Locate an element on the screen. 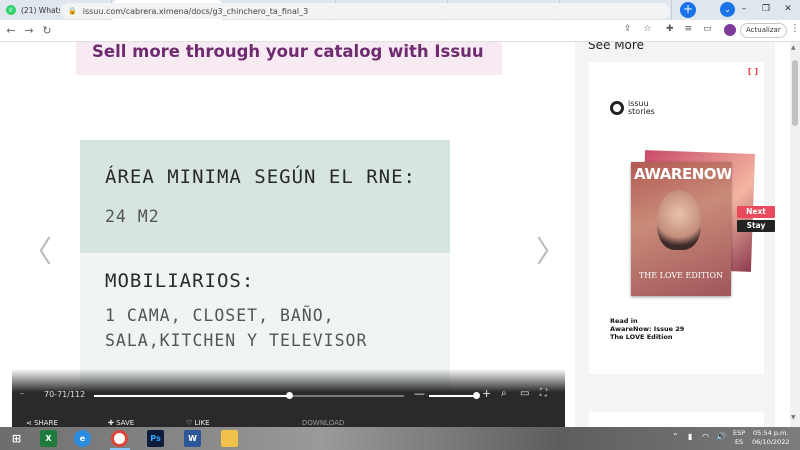 The height and width of the screenshot is (450, 800). page-progress-handle is located at coordinates (290, 395).